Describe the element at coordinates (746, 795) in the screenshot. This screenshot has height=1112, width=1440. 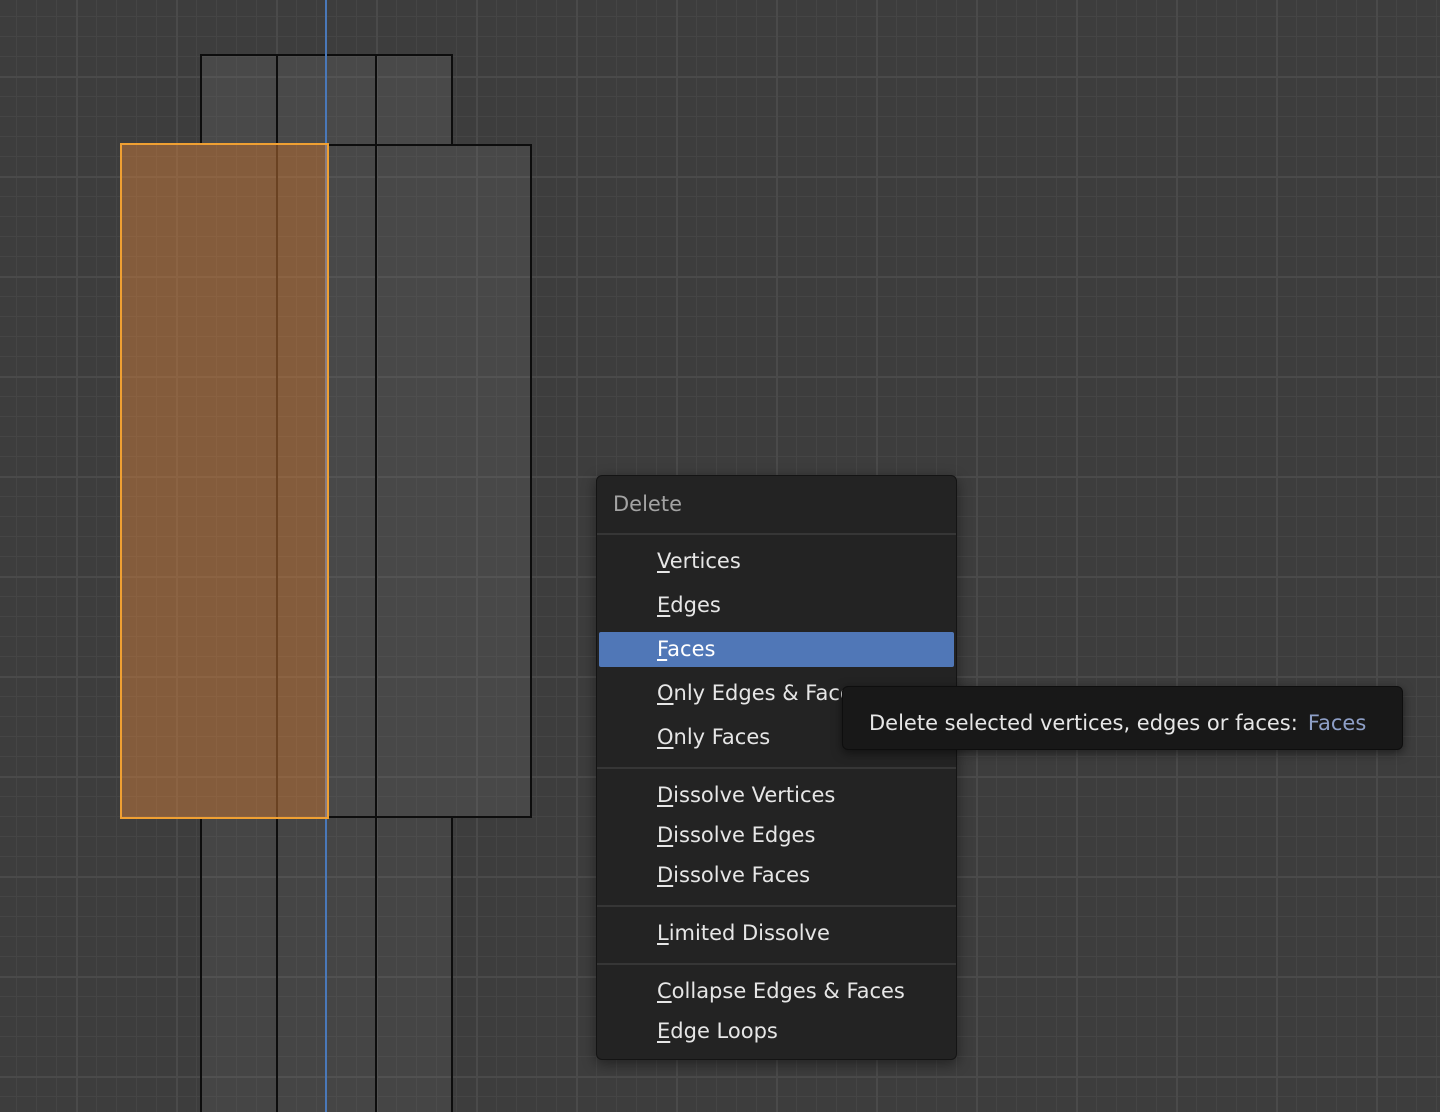
I see `menu-item-label: Dissolve Vertices` at that location.